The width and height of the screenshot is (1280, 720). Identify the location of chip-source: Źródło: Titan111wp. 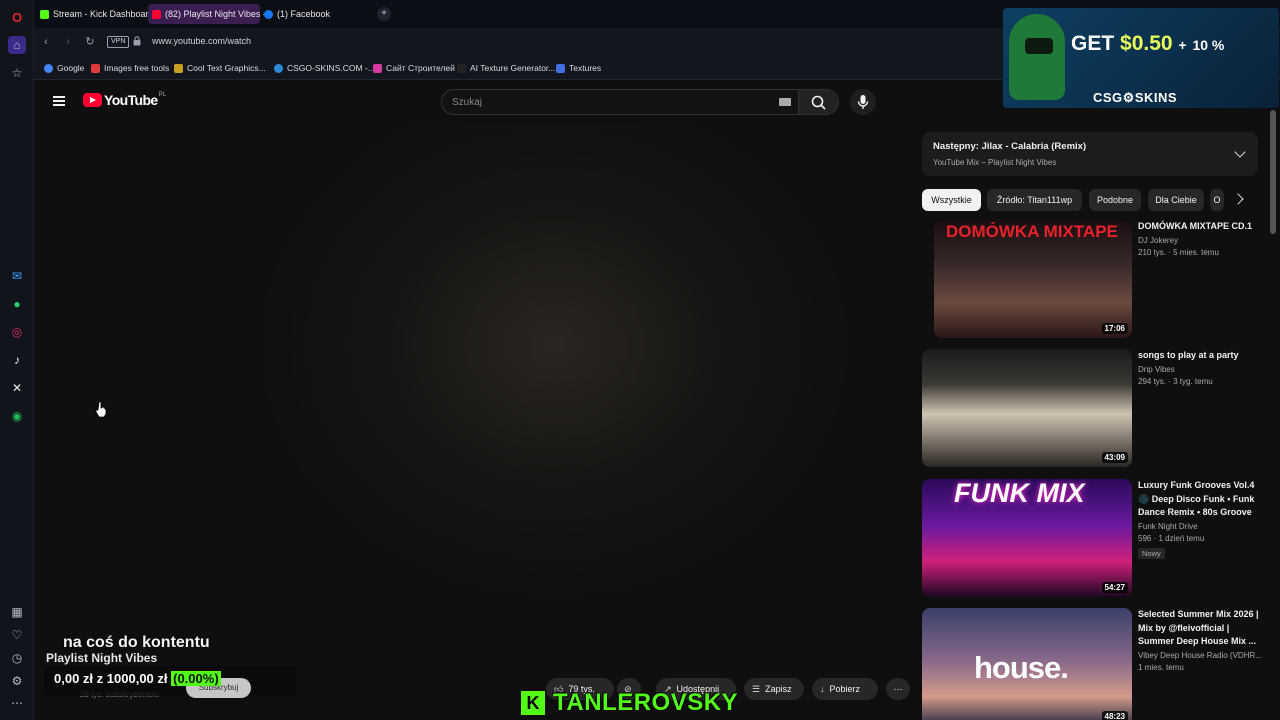
(1034, 200).